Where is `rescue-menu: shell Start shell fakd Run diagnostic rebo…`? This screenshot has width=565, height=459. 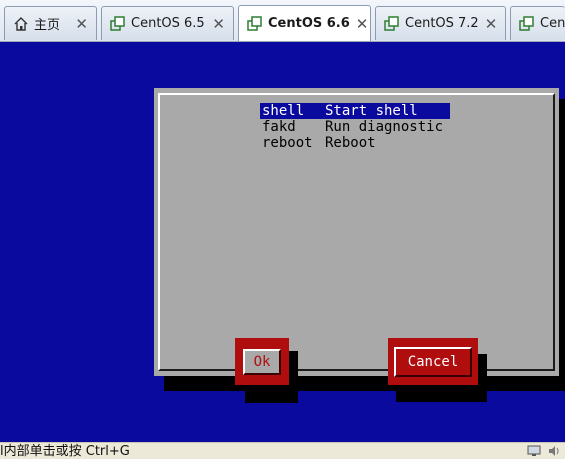
rescue-menu: shell Start shell fakd Run diagnostic rebo… is located at coordinates (355, 127).